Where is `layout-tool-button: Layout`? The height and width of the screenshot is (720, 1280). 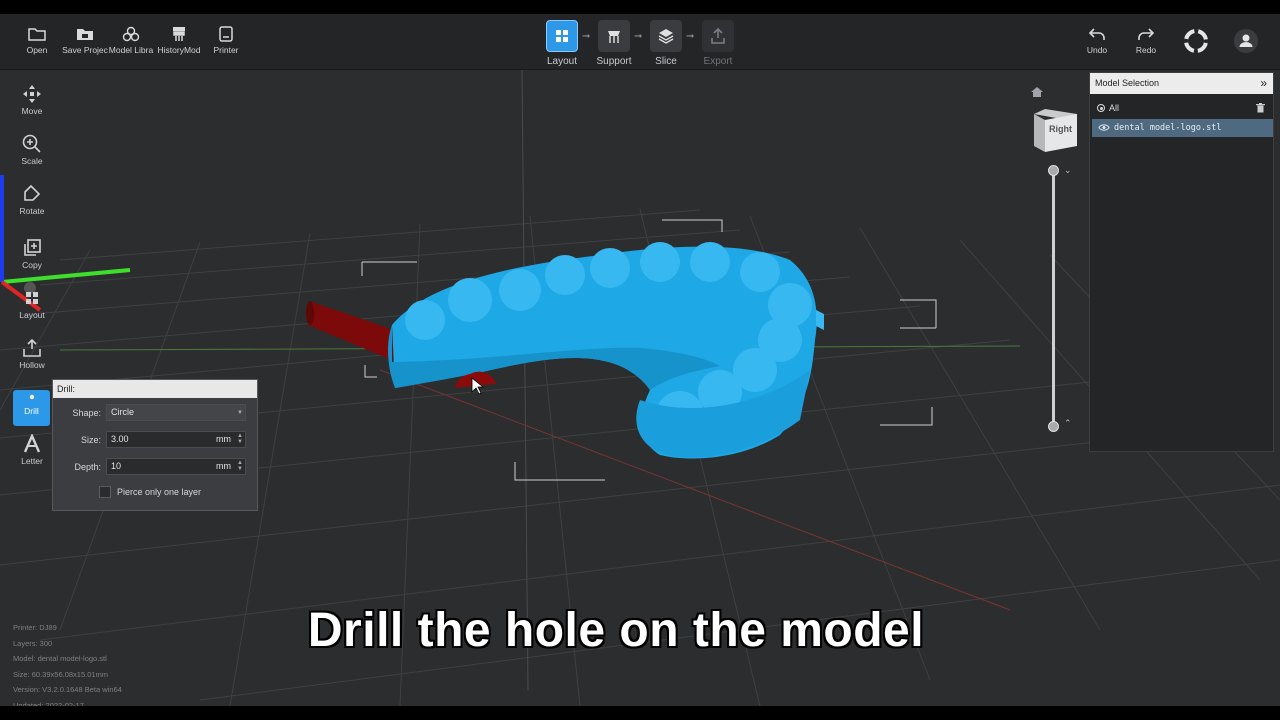 layout-tool-button: Layout is located at coordinates (32, 311).